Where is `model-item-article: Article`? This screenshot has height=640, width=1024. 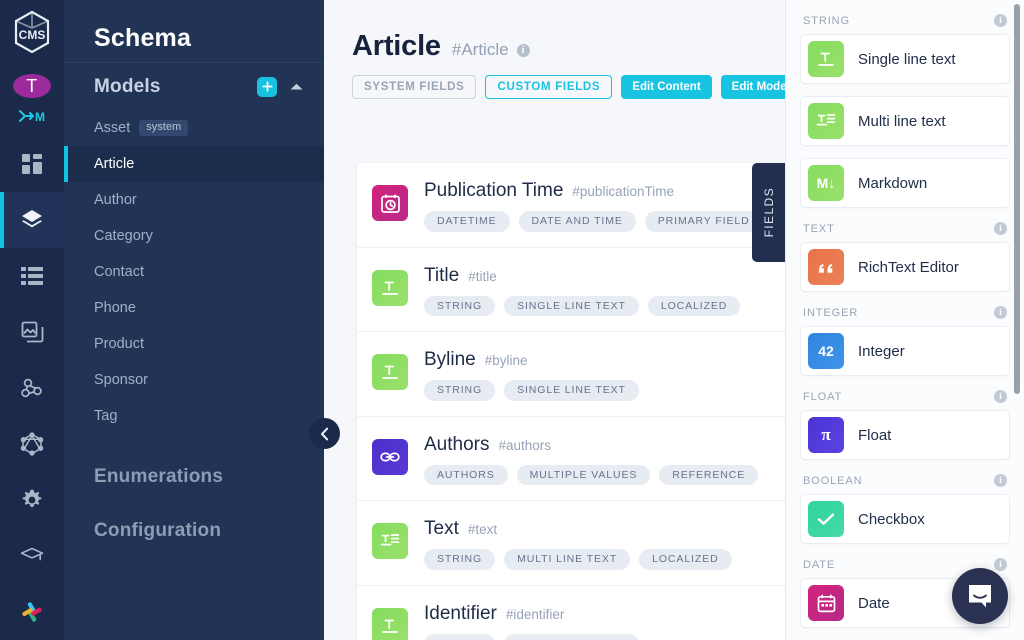
model-item-article: Article is located at coordinates (194, 164).